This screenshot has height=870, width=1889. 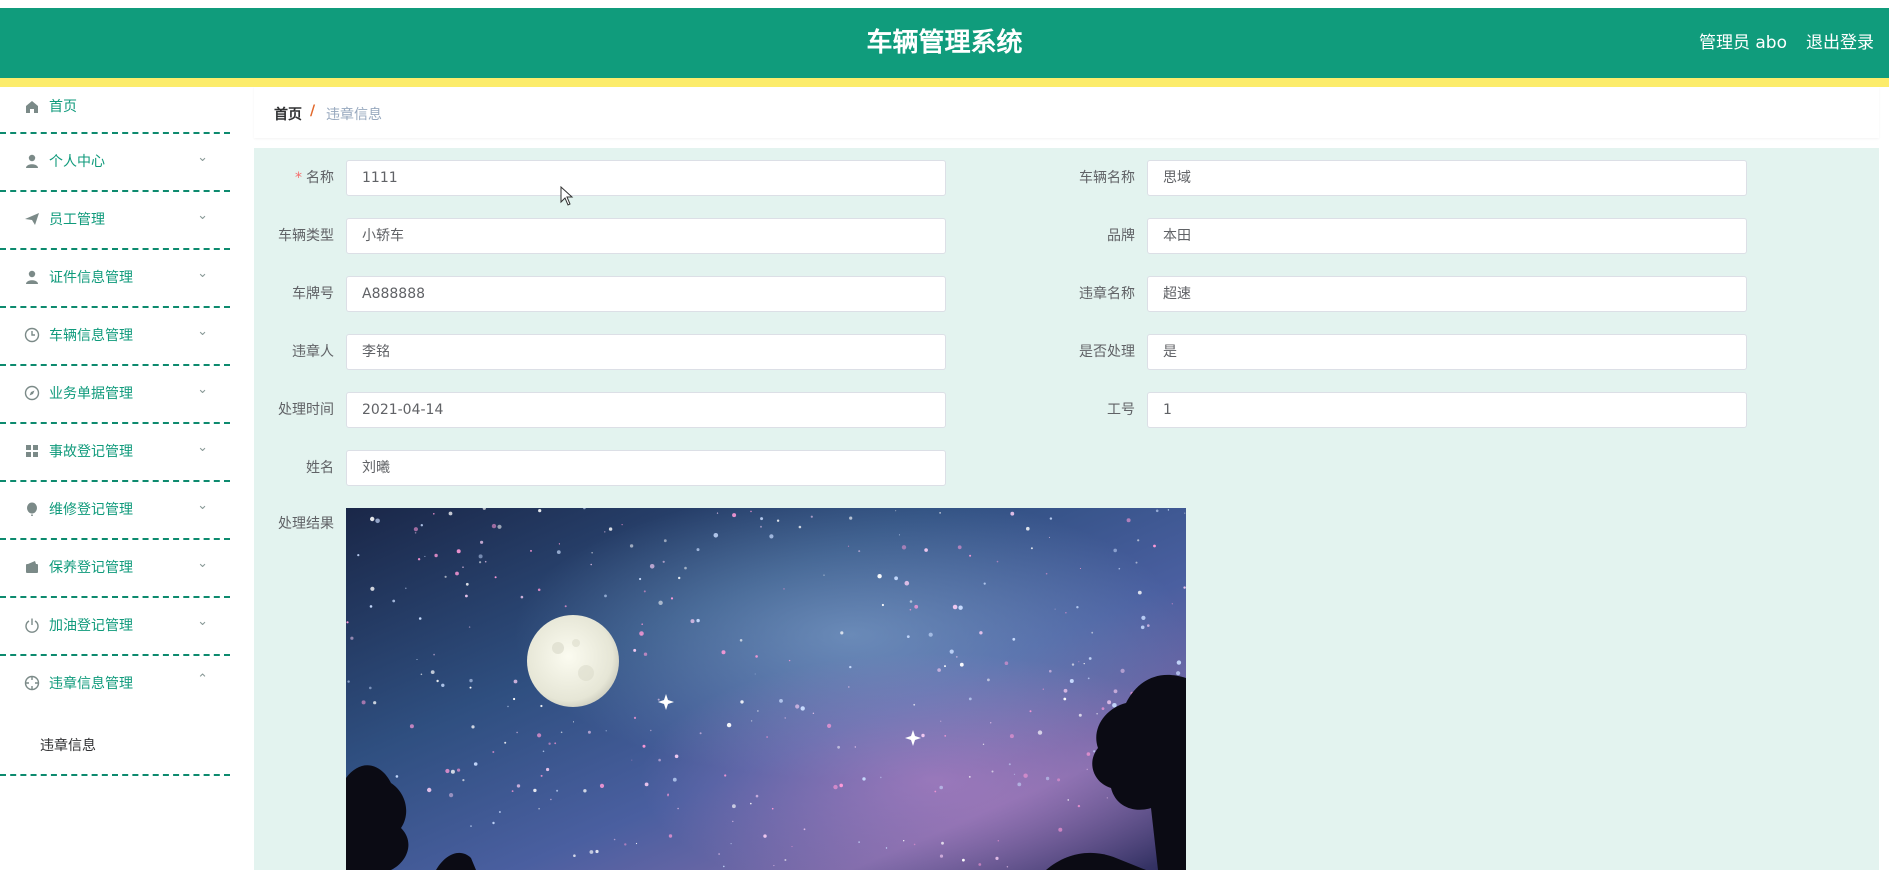 What do you see at coordinates (32, 683) in the screenshot?
I see `target-icon` at bounding box center [32, 683].